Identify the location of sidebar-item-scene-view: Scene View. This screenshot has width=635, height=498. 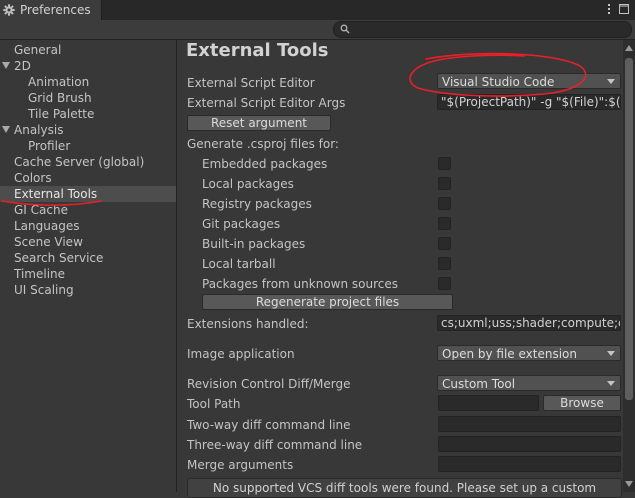
(88, 242).